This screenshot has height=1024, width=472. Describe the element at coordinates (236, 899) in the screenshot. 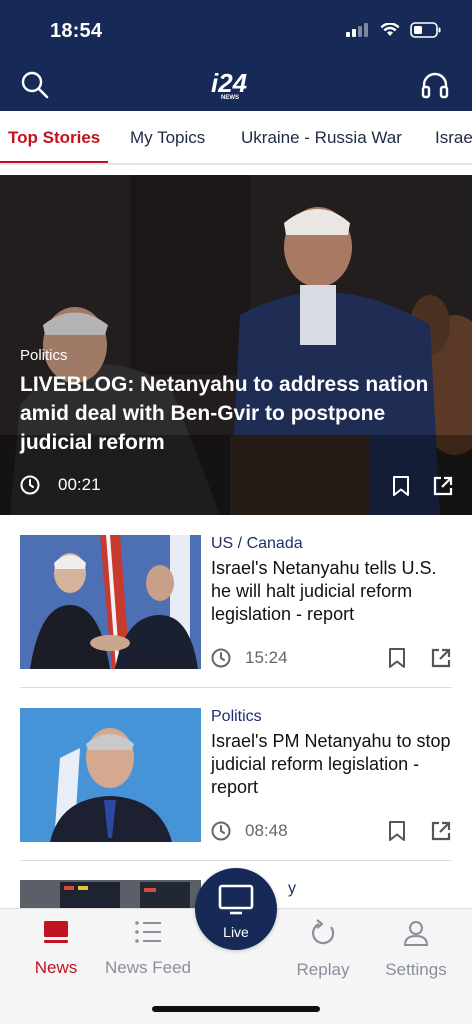

I see `tv-icon` at that location.